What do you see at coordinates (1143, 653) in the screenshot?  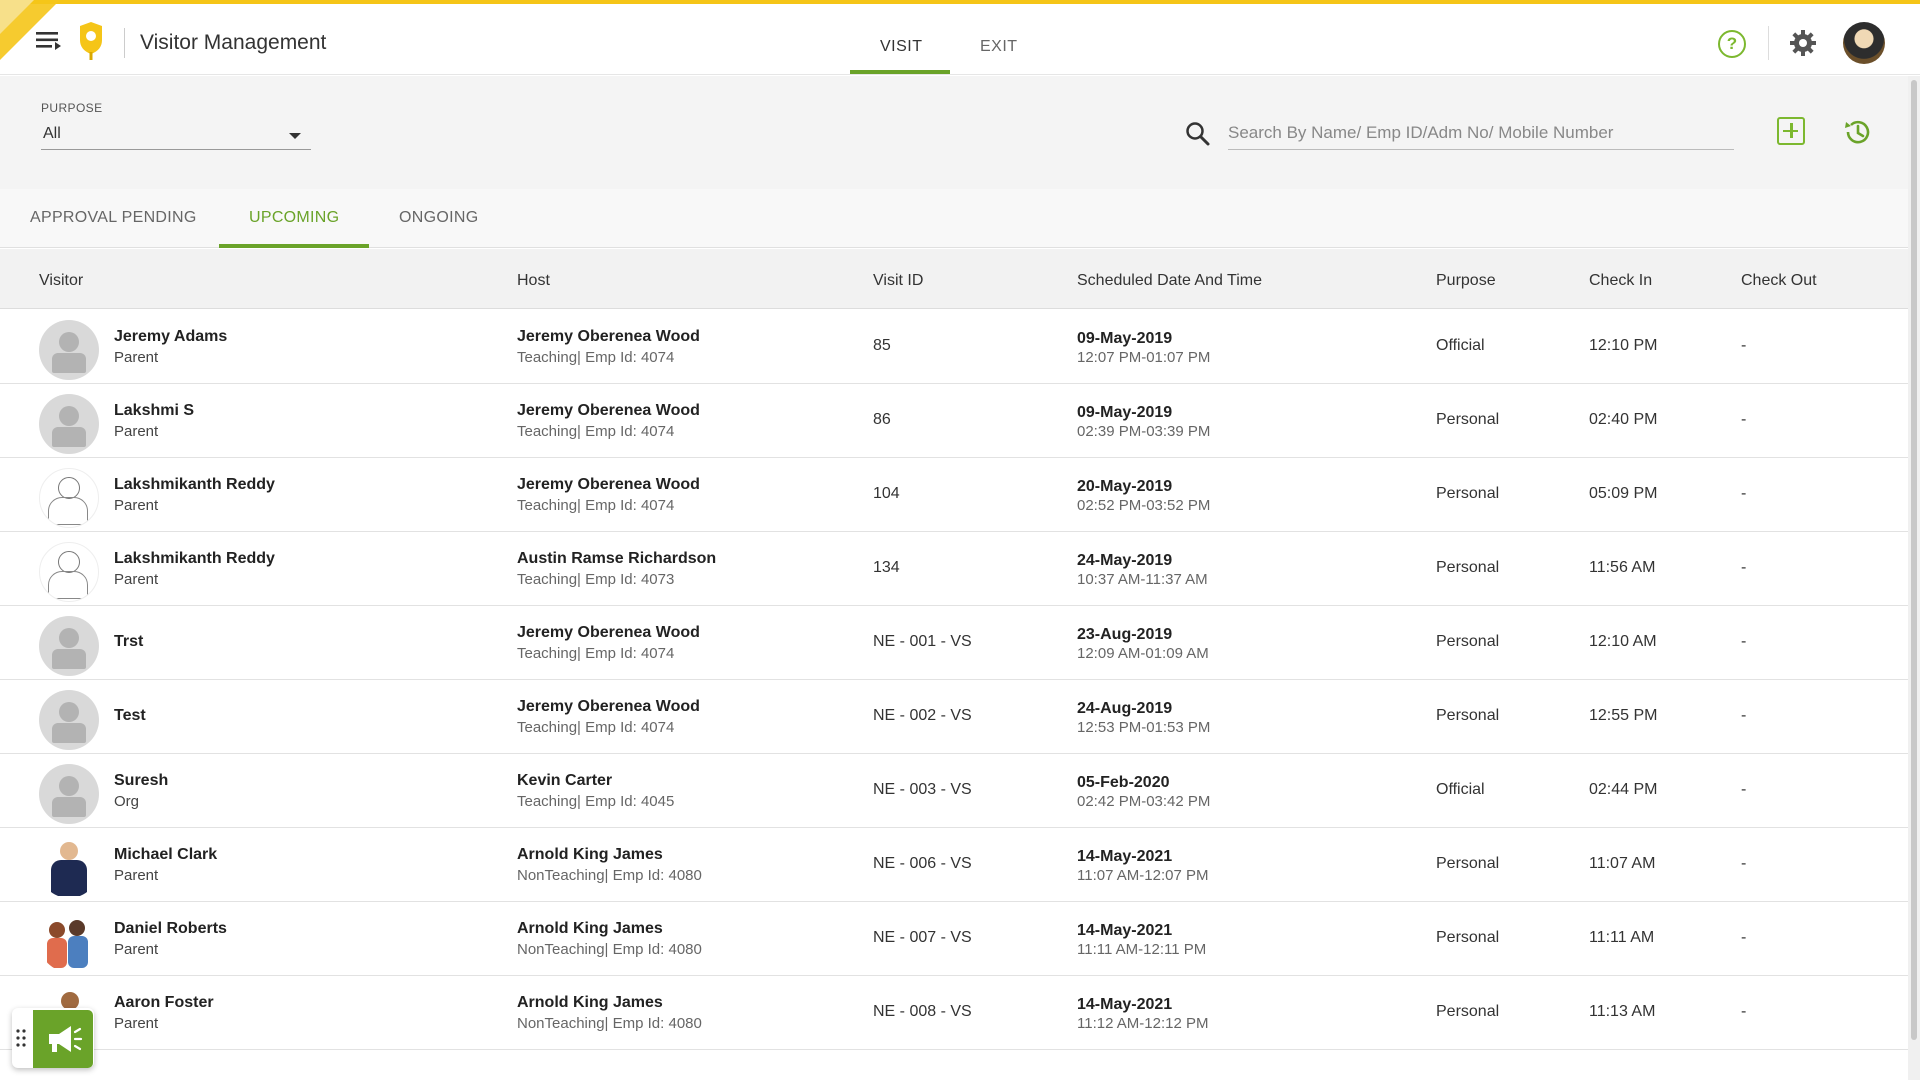 I see `scheduled-time: 12:09 AM-01:09 AM` at bounding box center [1143, 653].